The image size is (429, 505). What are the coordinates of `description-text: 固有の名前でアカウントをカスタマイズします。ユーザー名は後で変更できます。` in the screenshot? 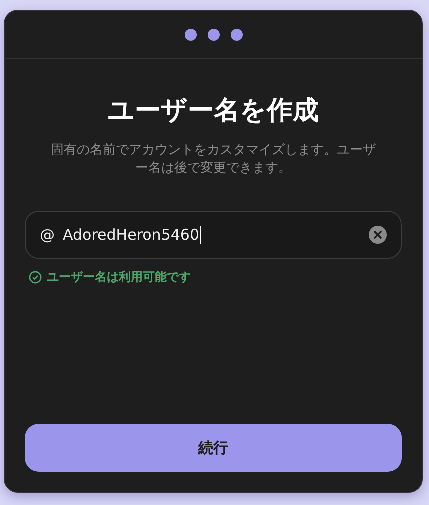 It's located at (213, 160).